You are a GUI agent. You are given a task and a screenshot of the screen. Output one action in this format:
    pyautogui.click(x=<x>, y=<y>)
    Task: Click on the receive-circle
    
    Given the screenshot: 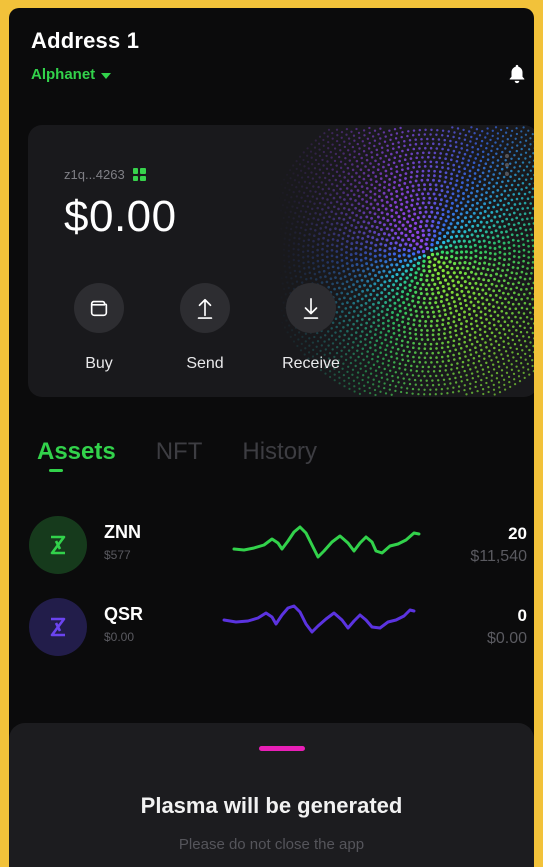 What is the action you would take?
    pyautogui.click(x=311, y=308)
    